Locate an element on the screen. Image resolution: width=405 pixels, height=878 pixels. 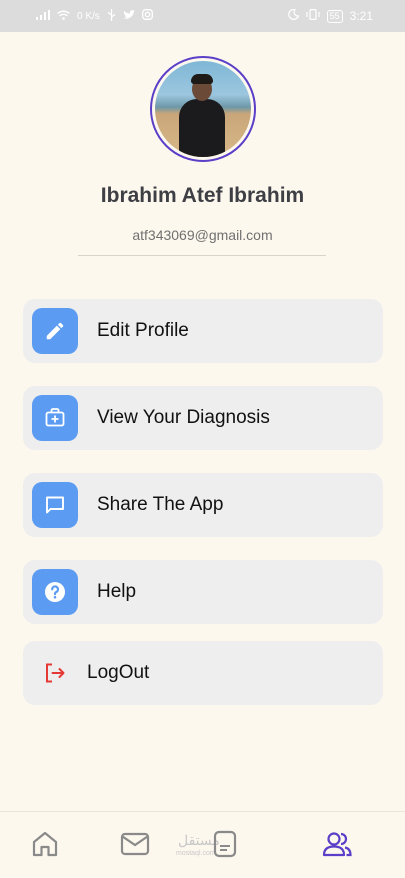
signal-icon is located at coordinates (43, 16).